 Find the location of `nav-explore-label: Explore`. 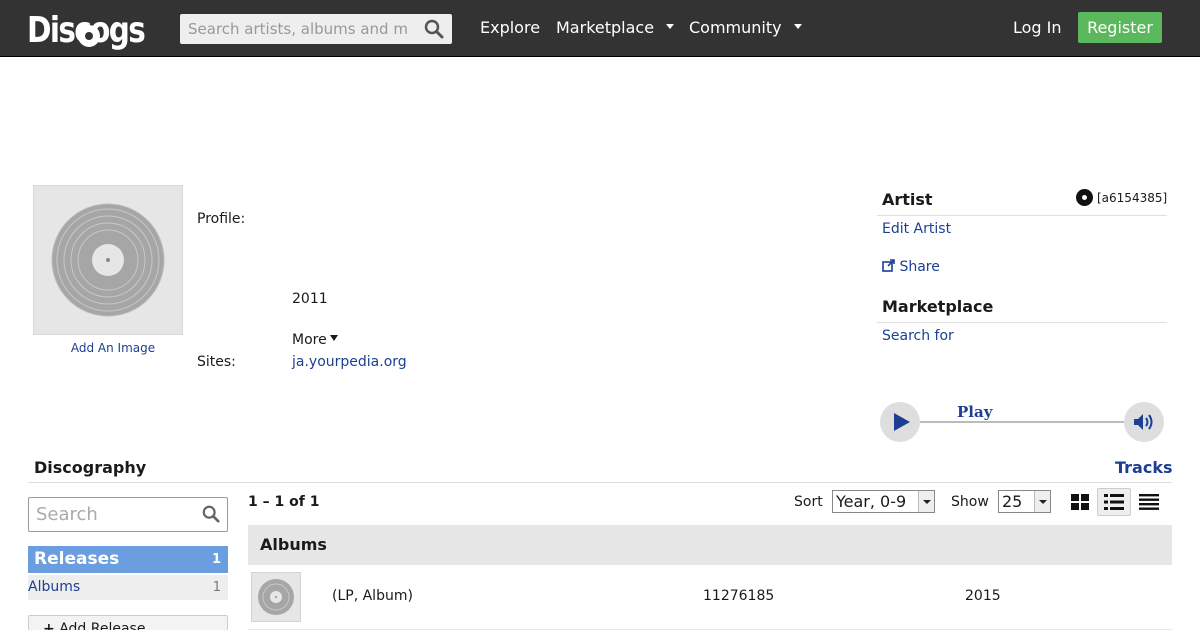

nav-explore-label: Explore is located at coordinates (510, 27).